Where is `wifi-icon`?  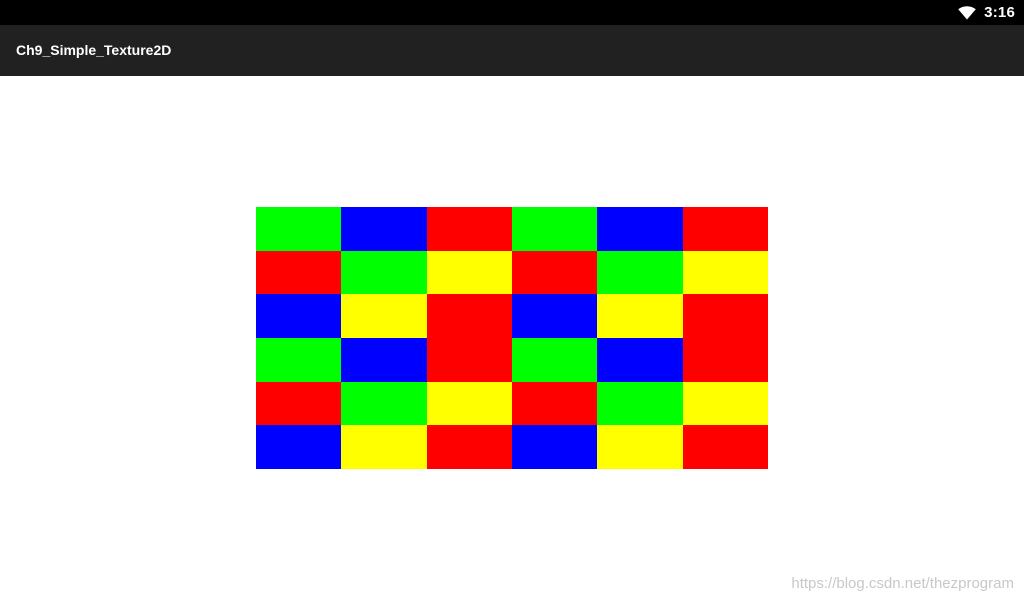 wifi-icon is located at coordinates (967, 12).